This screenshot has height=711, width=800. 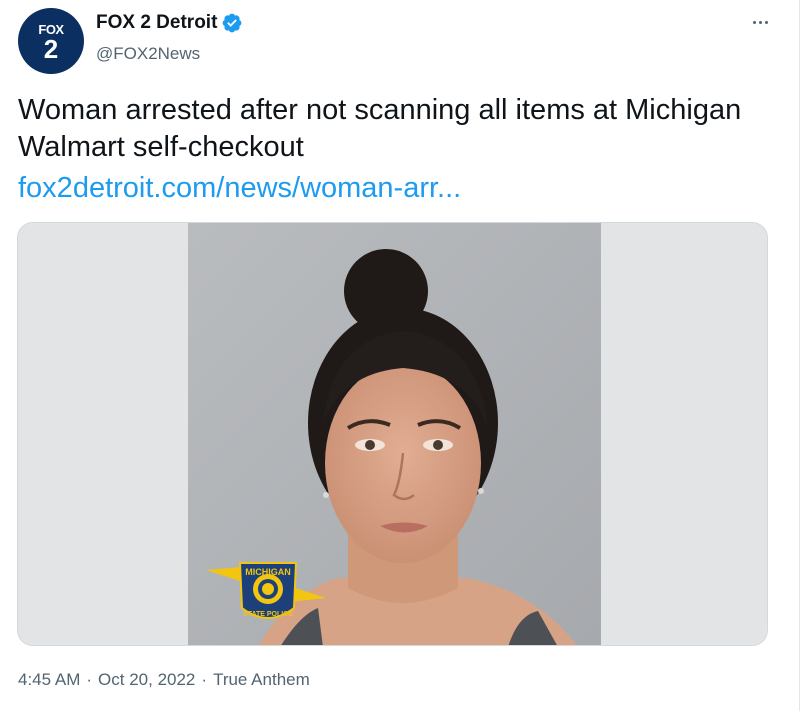 I want to click on badge-top-text: MICHIGAN, so click(x=268, y=572).